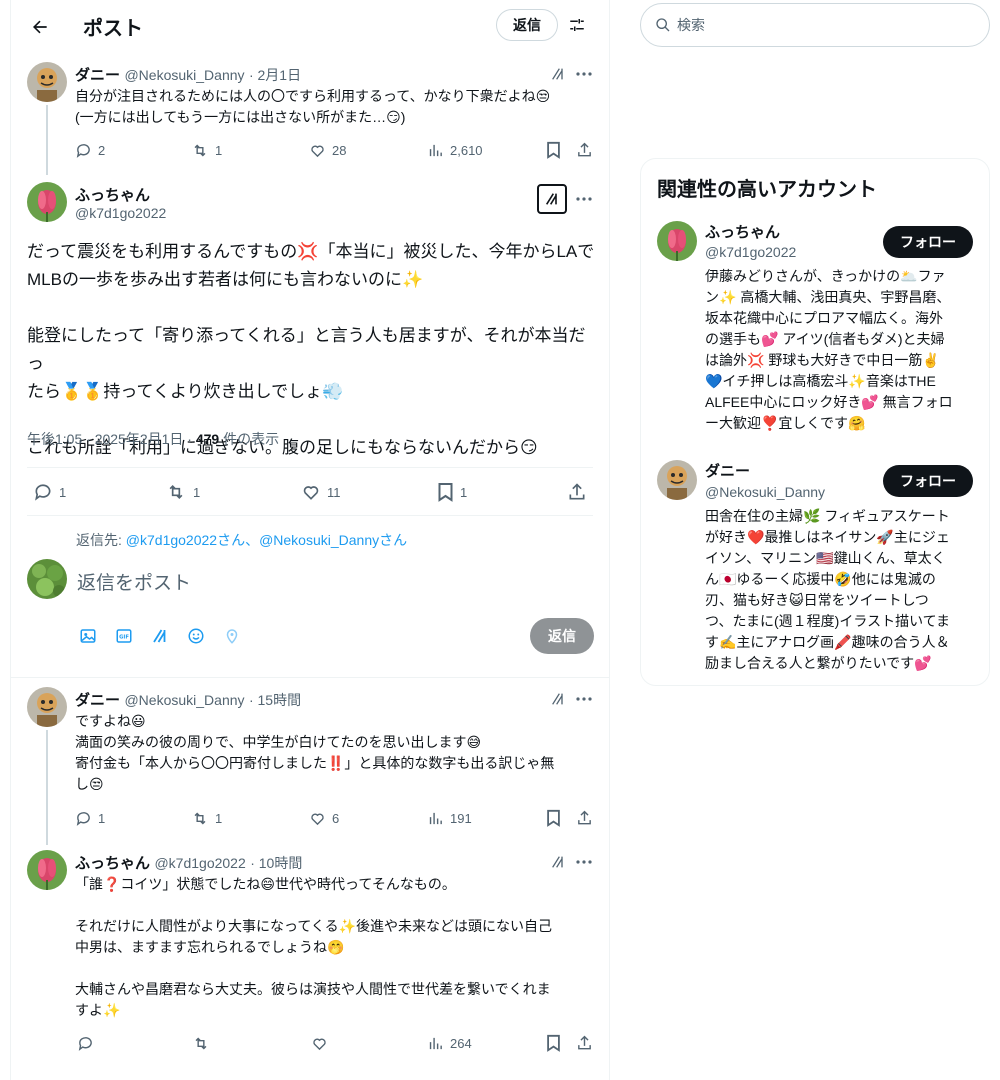 This screenshot has height=1080, width=1000. What do you see at coordinates (562, 636) in the screenshot?
I see `reply-submit-button: 返信` at bounding box center [562, 636].